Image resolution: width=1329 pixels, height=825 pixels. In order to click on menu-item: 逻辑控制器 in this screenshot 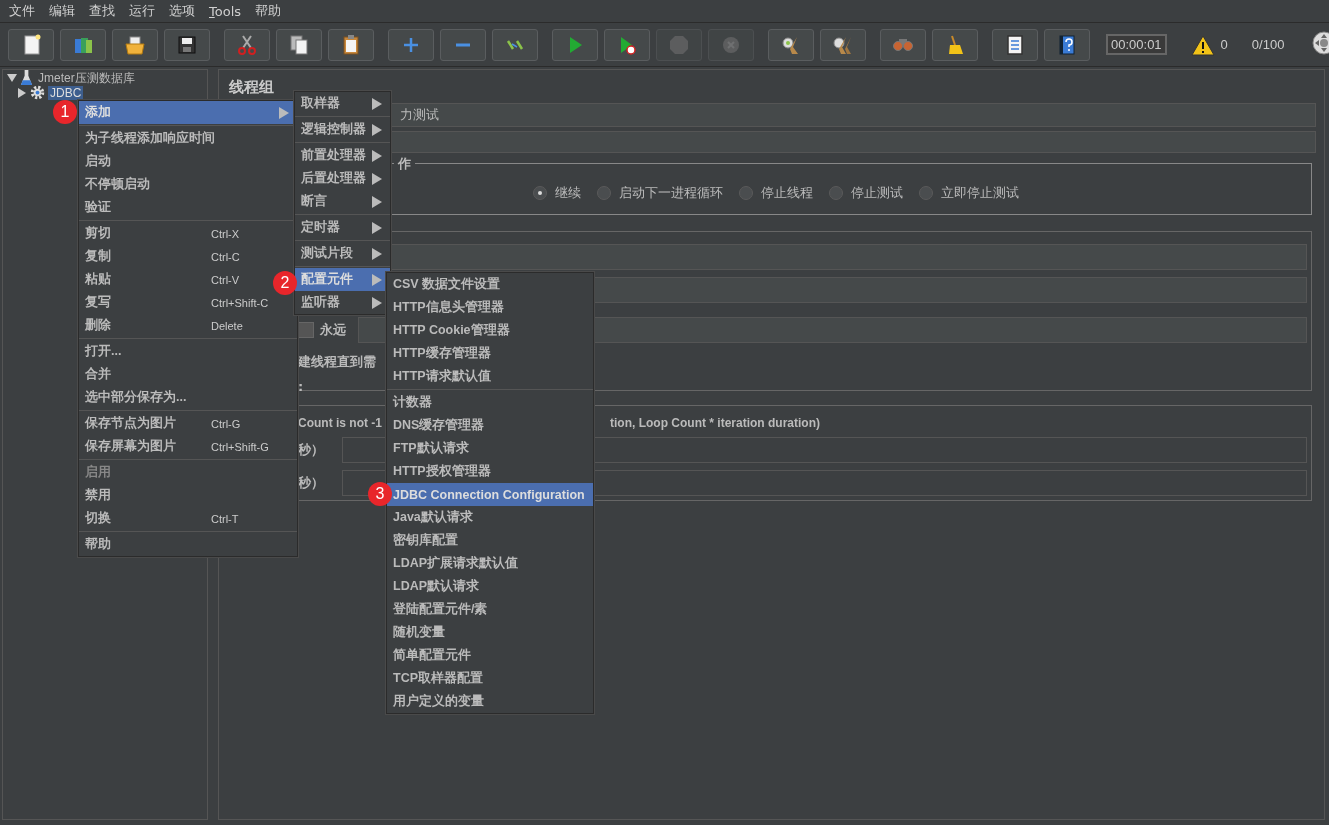, I will do `click(342, 129)`.